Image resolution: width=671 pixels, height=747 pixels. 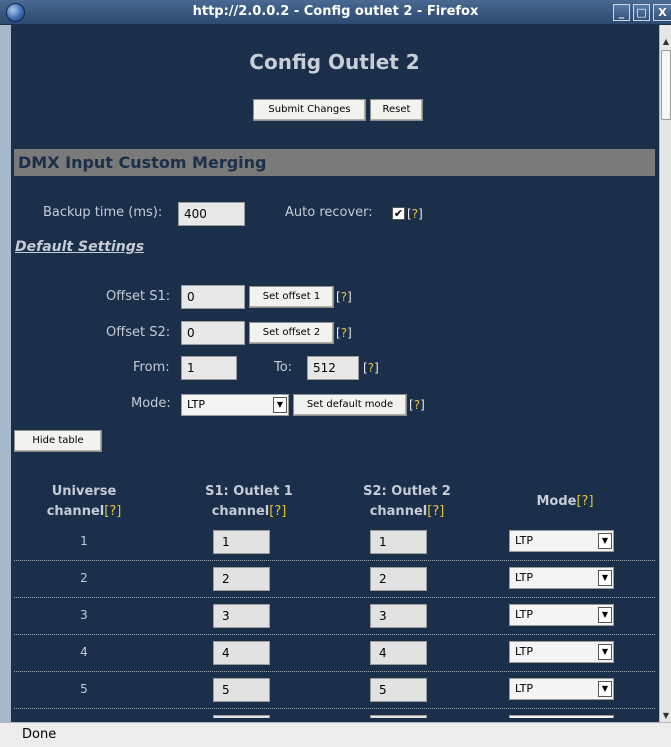 I want to click on table-row: 3 3 3 LTP ▼, so click(x=334, y=616).